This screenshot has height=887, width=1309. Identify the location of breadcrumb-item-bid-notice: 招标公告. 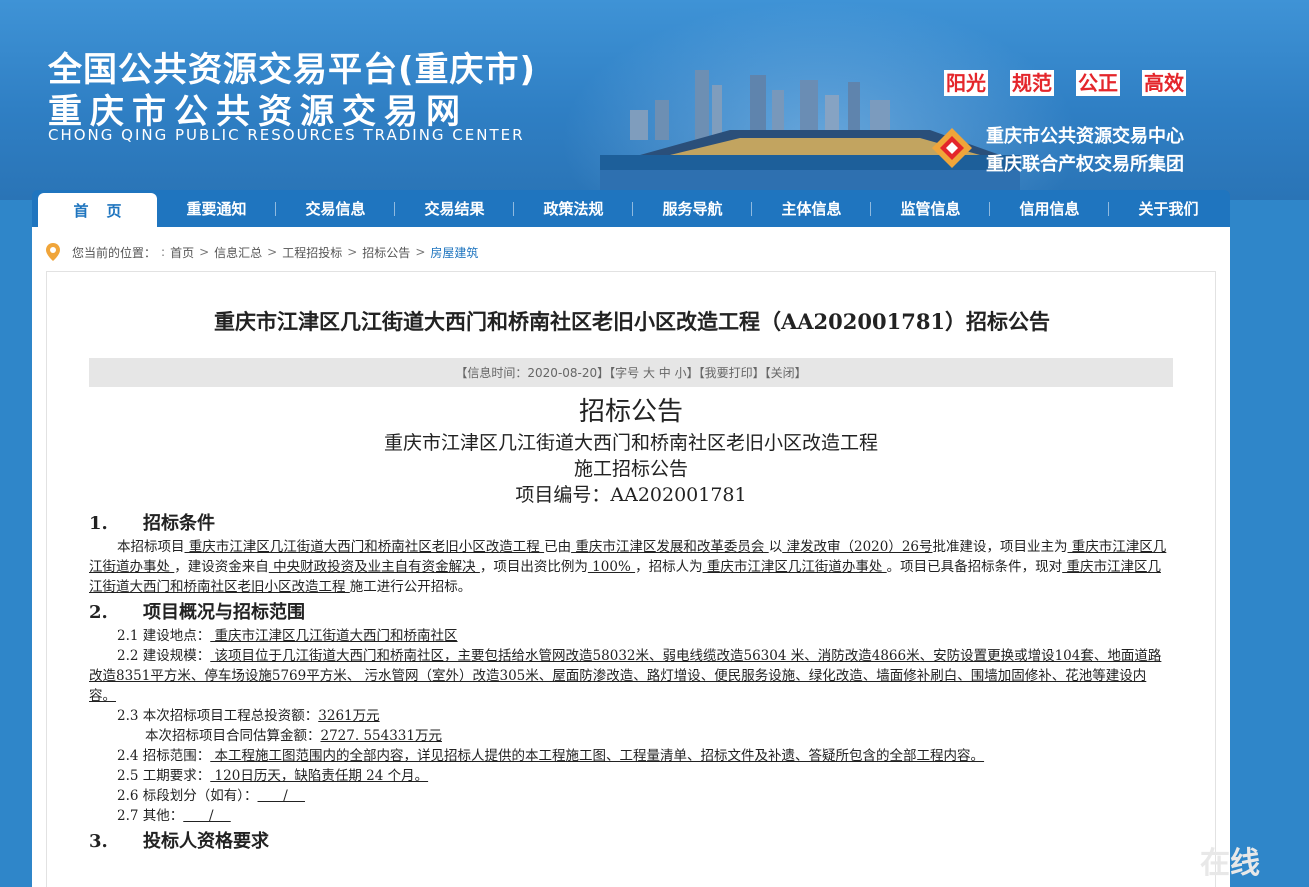
(386, 252).